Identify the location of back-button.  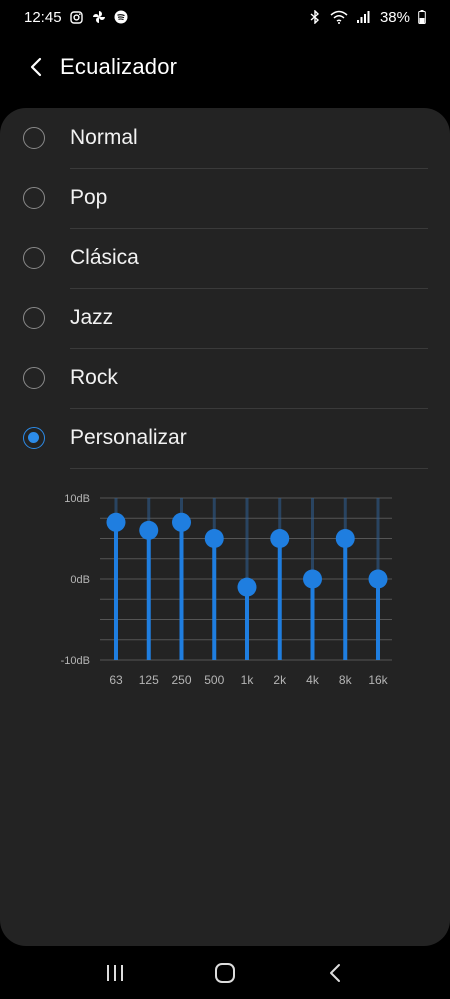
(36, 67).